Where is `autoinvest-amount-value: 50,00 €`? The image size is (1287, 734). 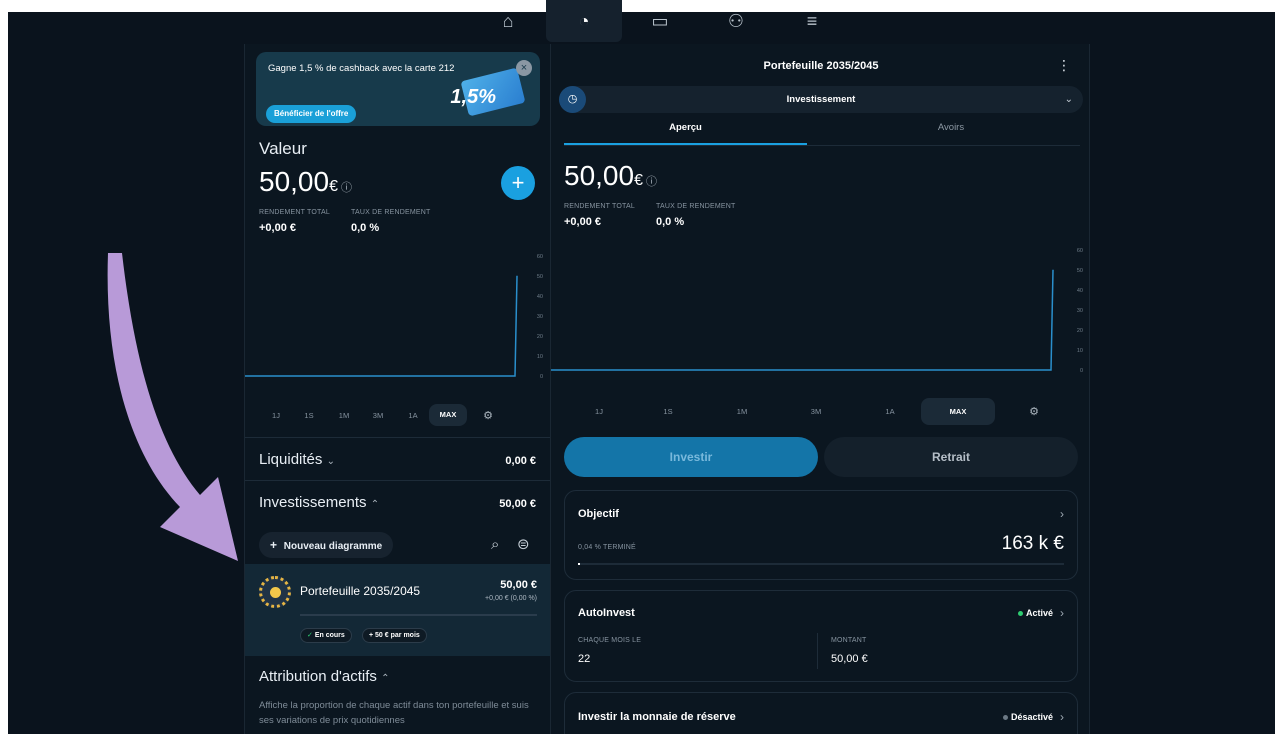
autoinvest-amount-value: 50,00 € is located at coordinates (849, 659).